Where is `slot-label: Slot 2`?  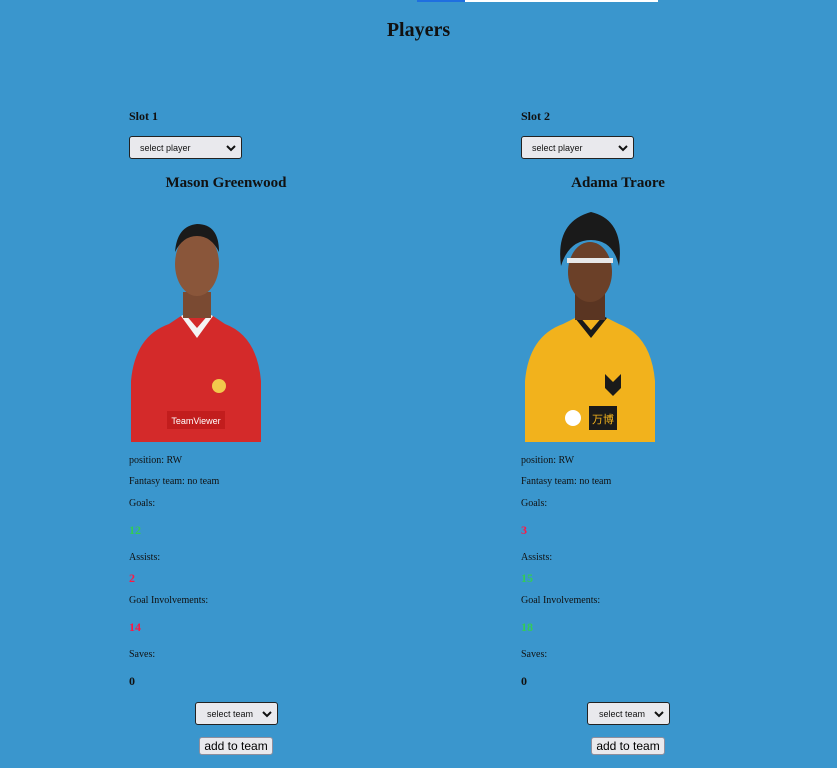
slot-label: Slot 2 is located at coordinates (536, 116).